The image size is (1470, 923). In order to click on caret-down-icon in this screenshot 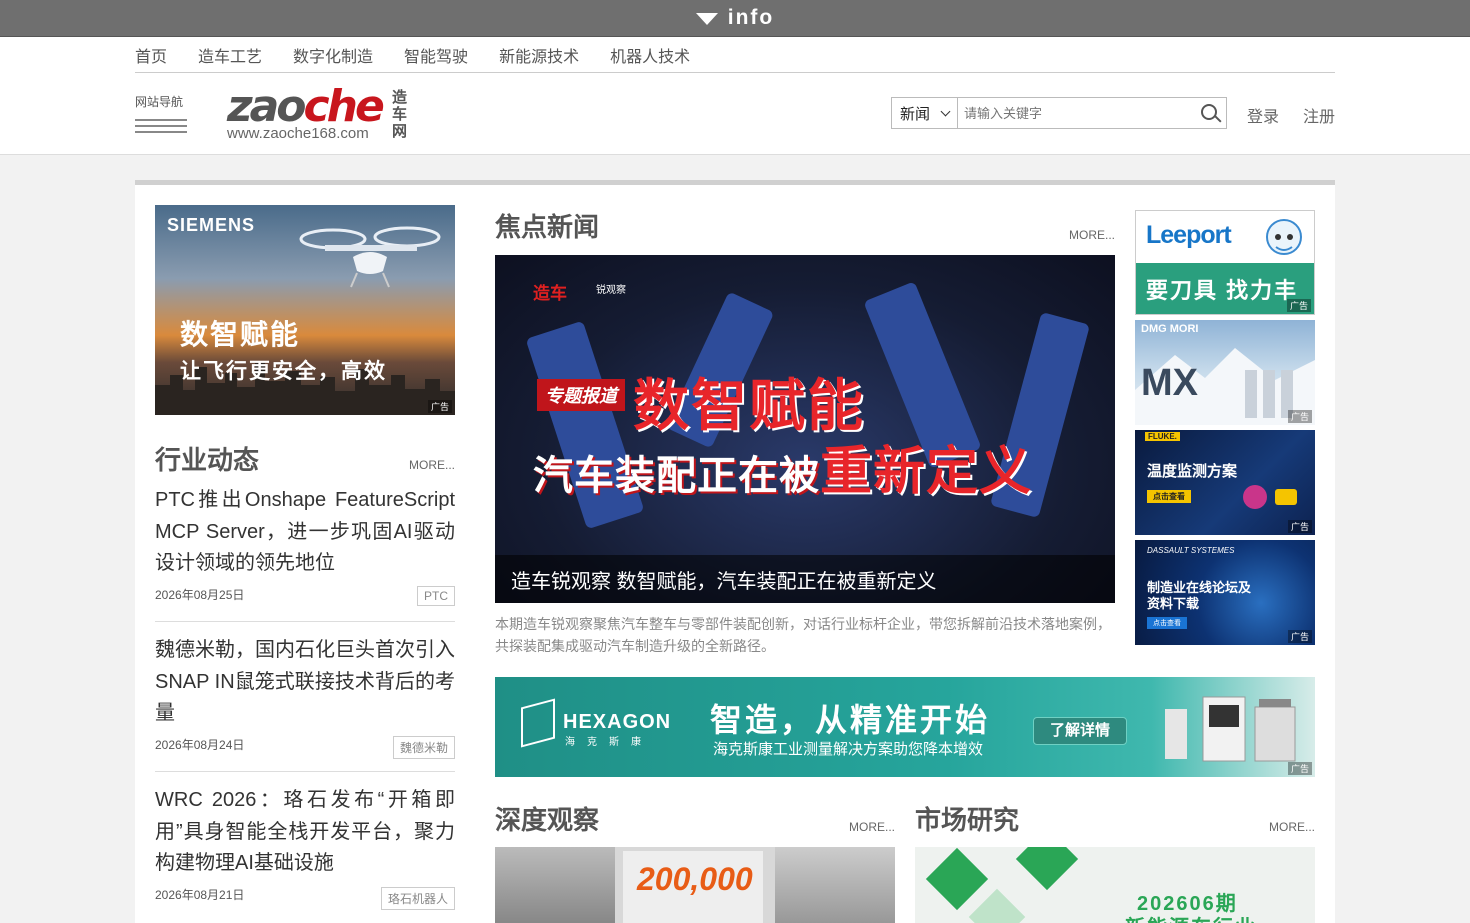, I will do `click(706, 19)`.